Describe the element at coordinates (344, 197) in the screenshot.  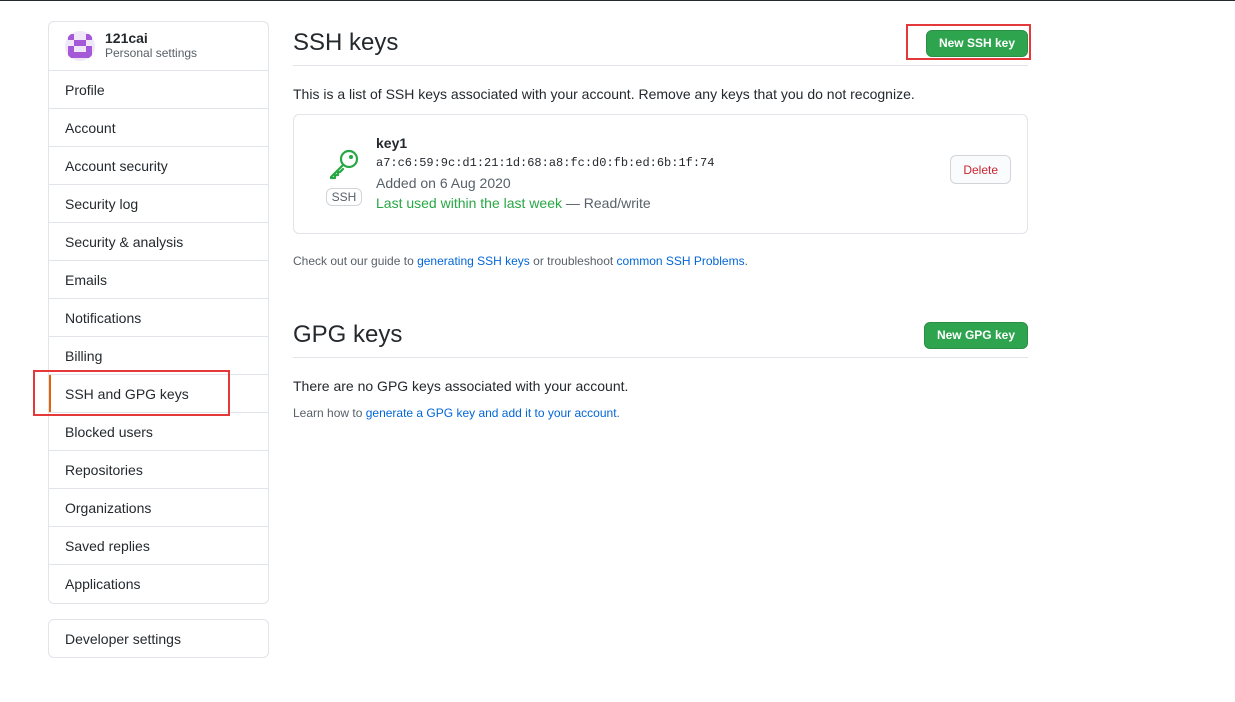
I see `ssh-badge: SSH` at that location.